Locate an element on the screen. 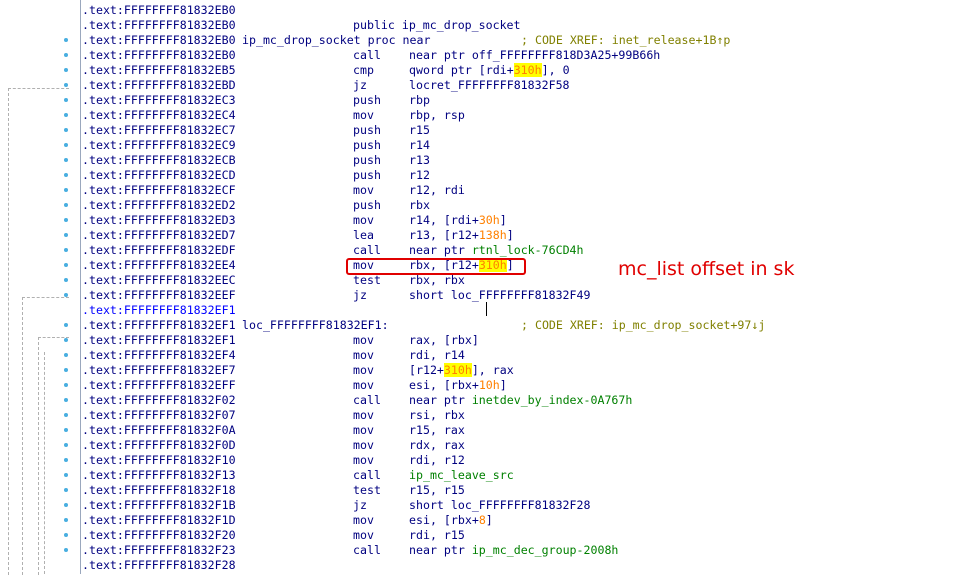 This screenshot has width=979, height=575. instruction-operands: near ptr rtnl_lock-76CD4h is located at coordinates (496, 250).